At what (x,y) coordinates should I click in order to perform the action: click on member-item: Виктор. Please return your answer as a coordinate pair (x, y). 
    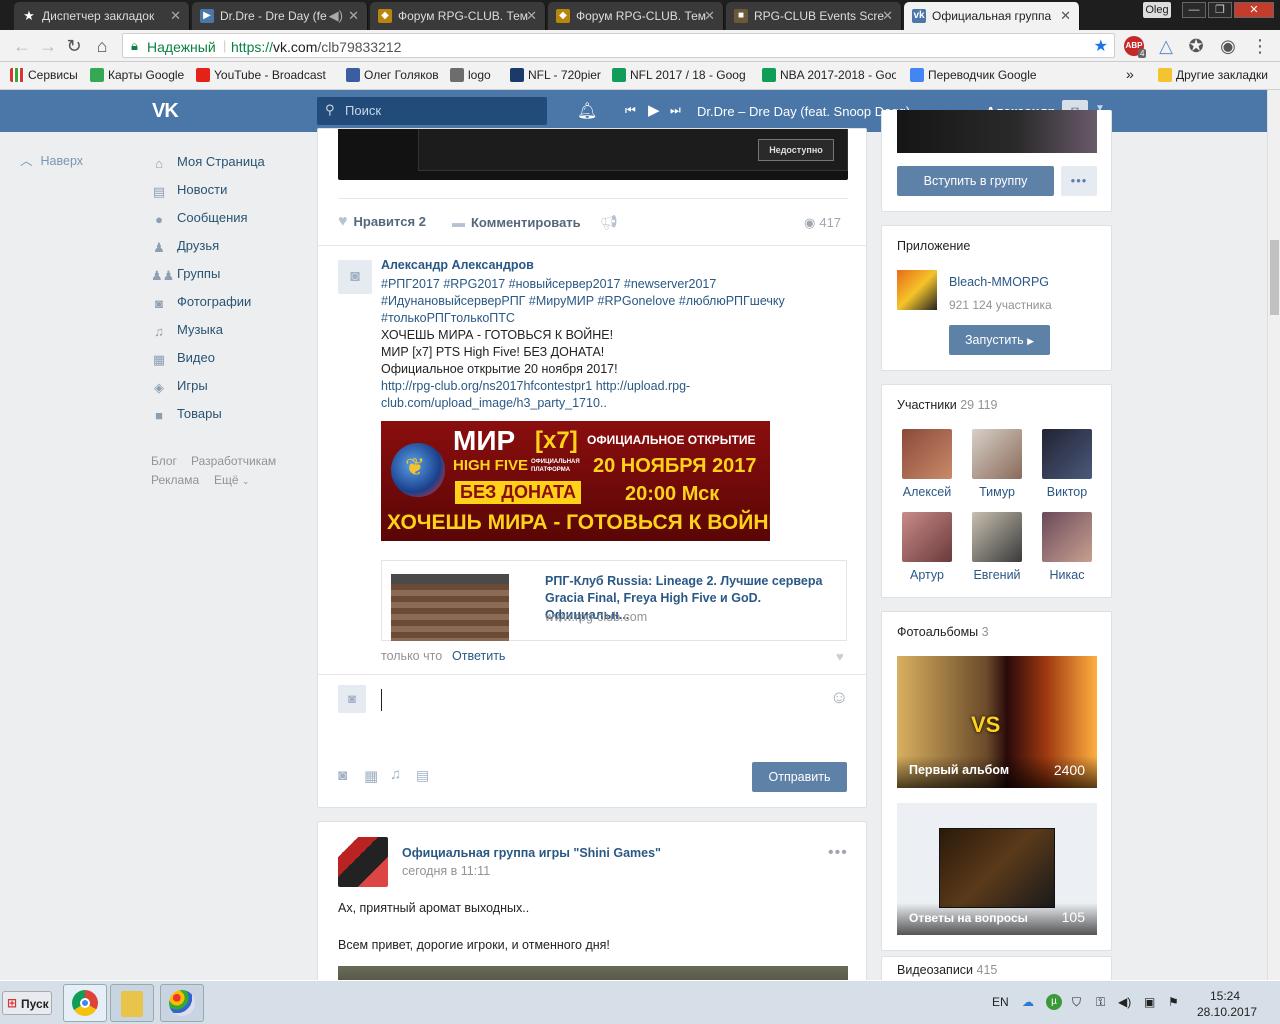
    Looking at the image, I should click on (1067, 464).